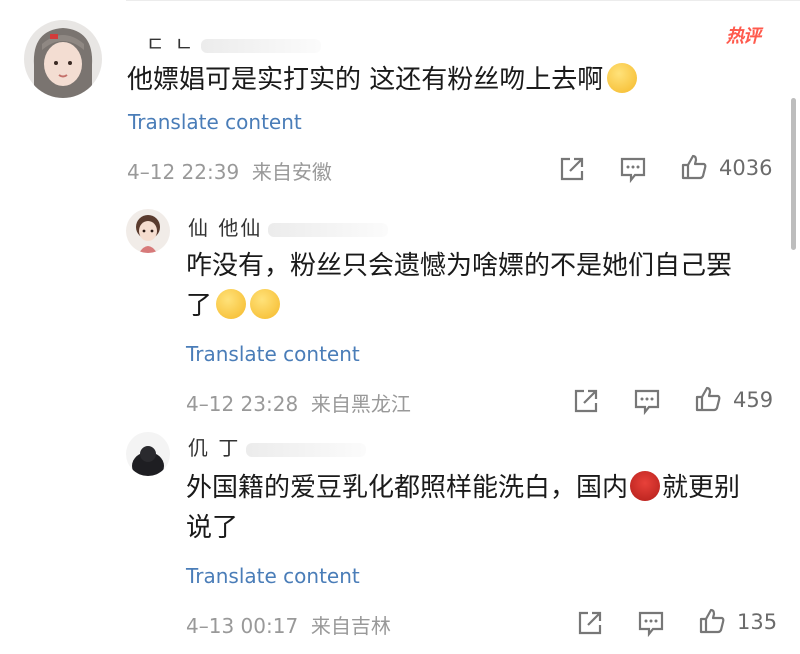  What do you see at coordinates (622, 78) in the screenshot?
I see `sweat-smile-emoji` at bounding box center [622, 78].